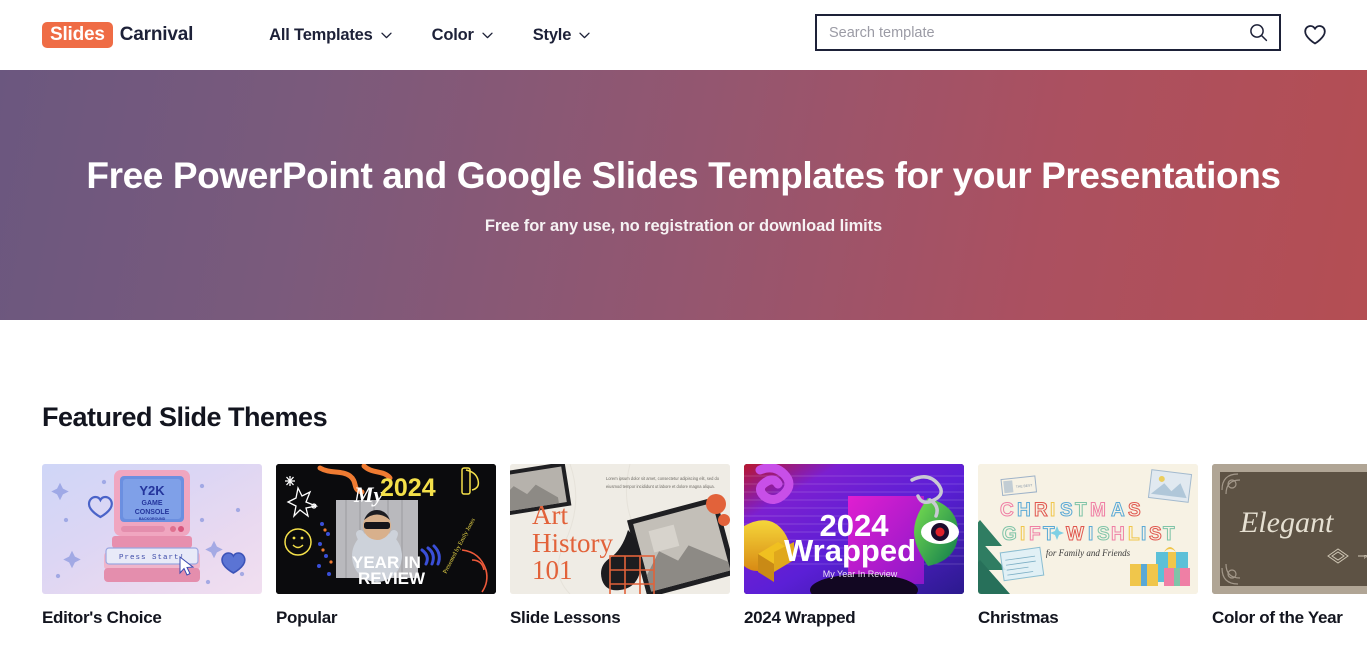  I want to click on card-label: Popular, so click(307, 617).